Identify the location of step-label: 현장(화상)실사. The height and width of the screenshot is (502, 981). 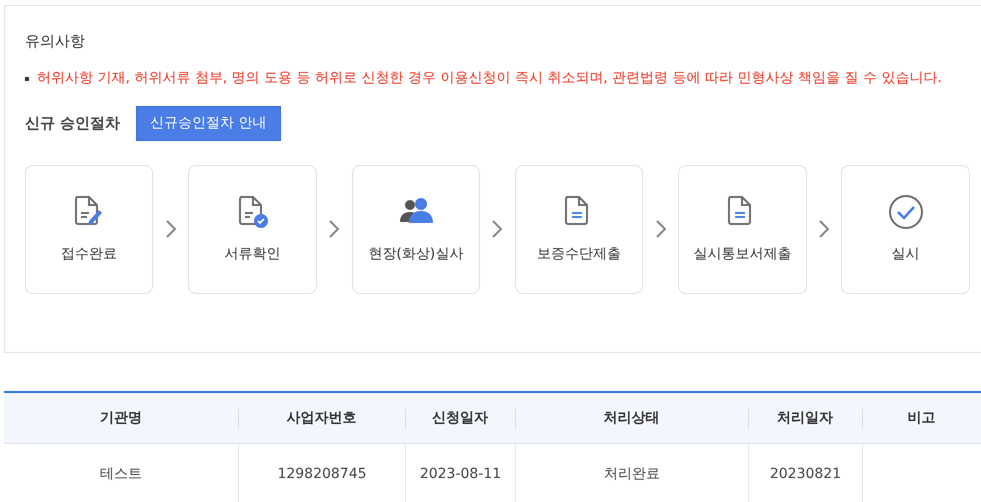
(416, 254).